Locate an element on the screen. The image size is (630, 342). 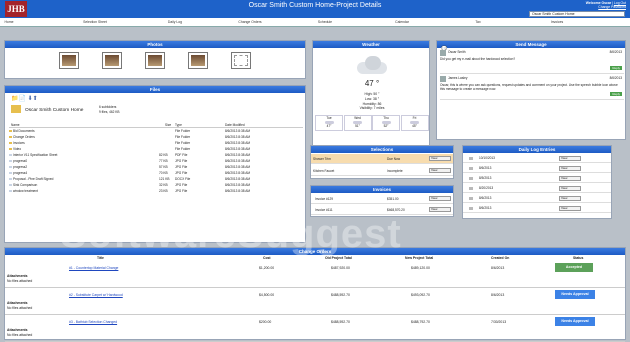
folder-meta: 6 subfolders is located at coordinates (108, 107).